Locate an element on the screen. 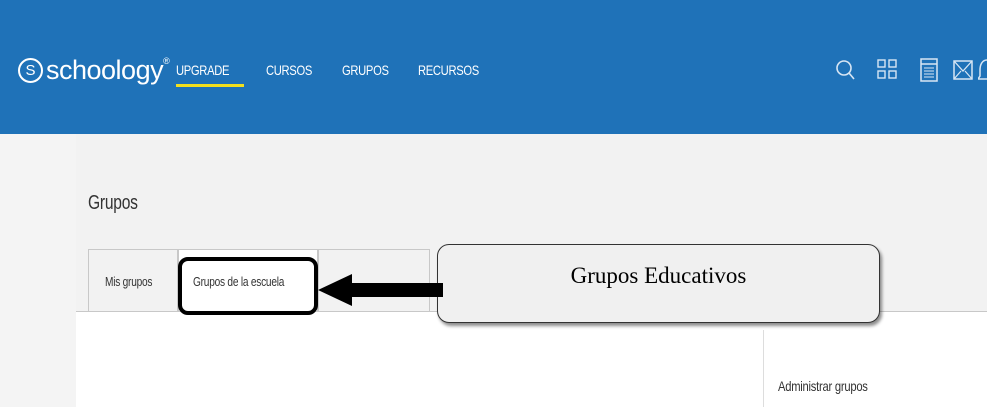 This screenshot has width=987, height=407. tab-mis-grupos: Mis grupos is located at coordinates (133, 280).